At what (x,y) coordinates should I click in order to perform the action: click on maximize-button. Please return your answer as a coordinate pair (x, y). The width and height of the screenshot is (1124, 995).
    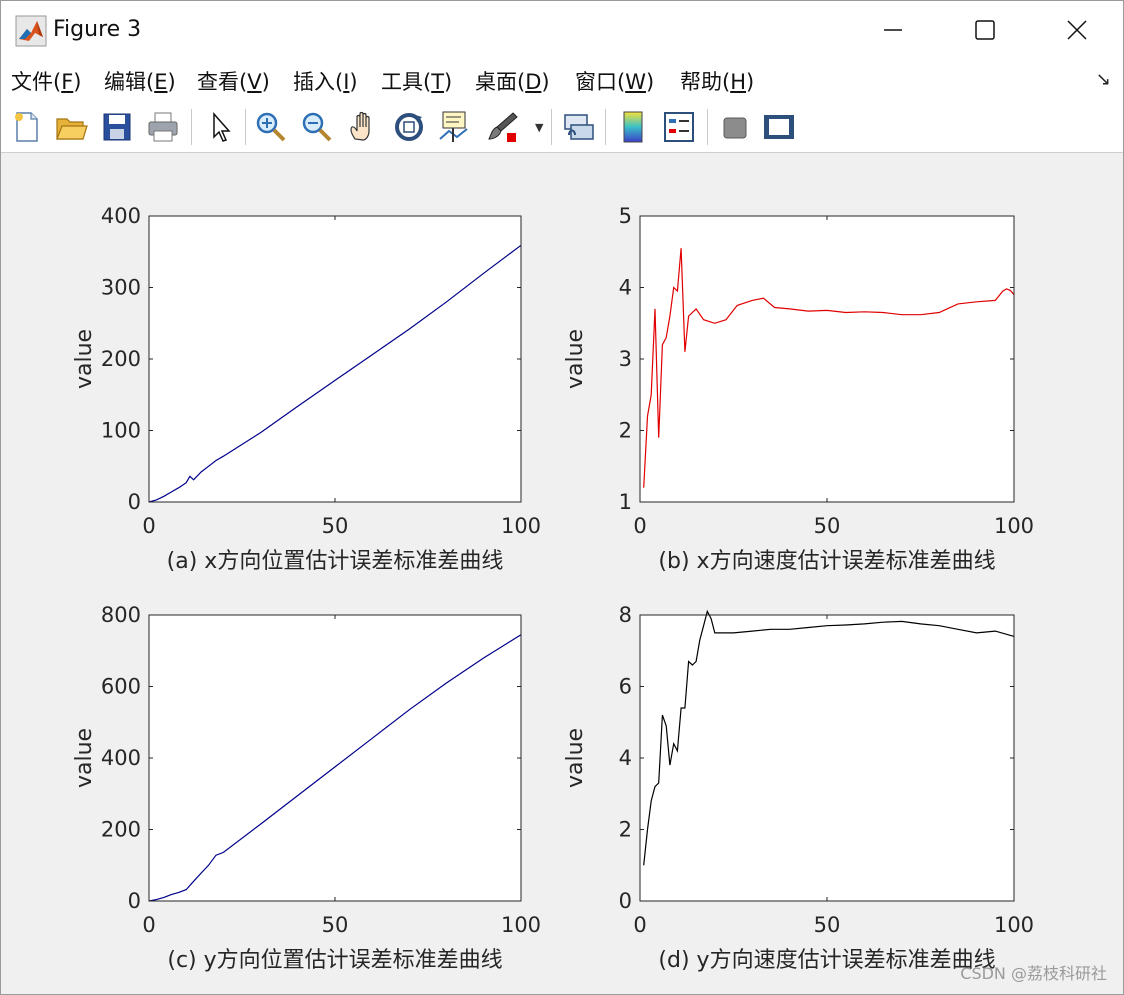
    Looking at the image, I should click on (985, 30).